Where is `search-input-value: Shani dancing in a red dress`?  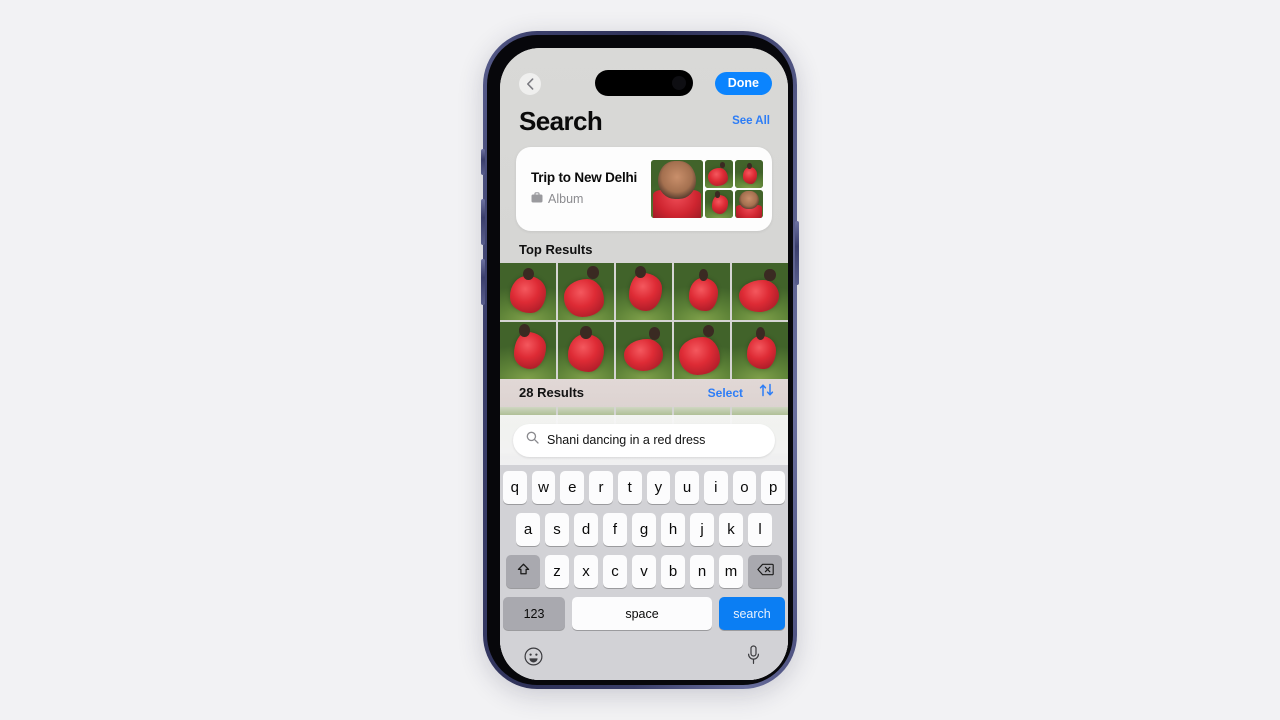
search-input-value: Shani dancing in a red dress is located at coordinates (626, 440).